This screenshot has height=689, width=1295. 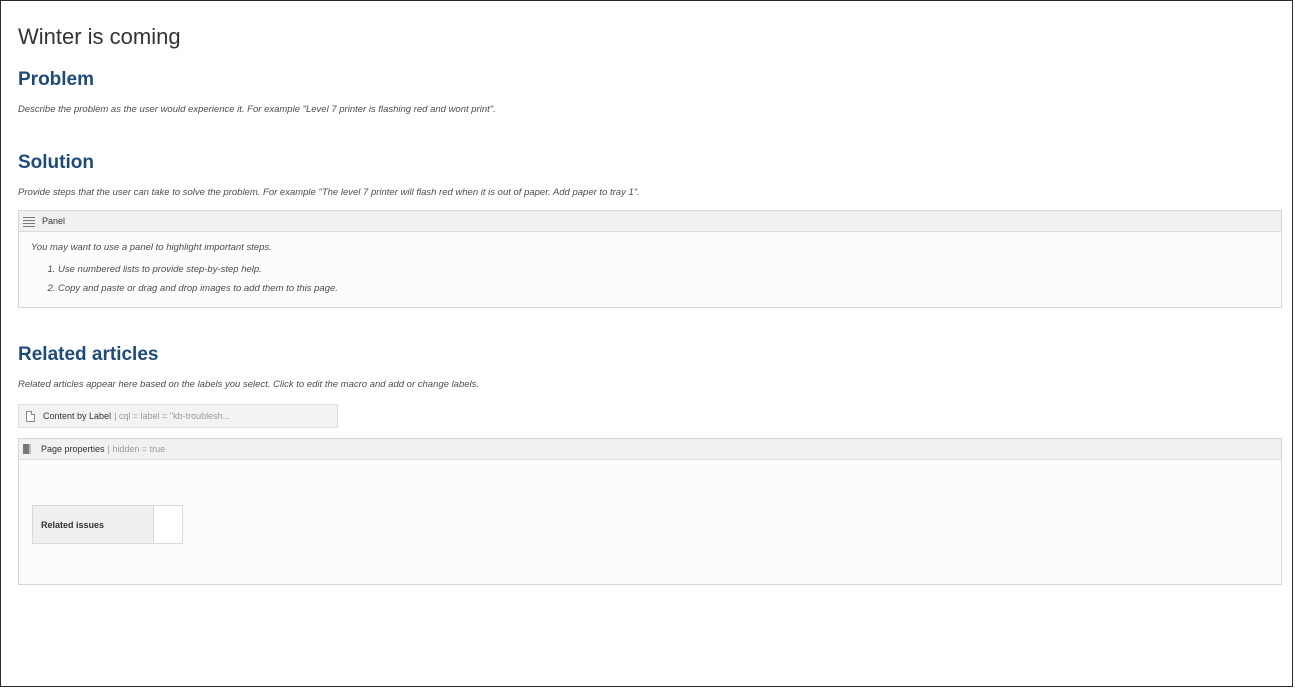 What do you see at coordinates (650, 37) in the screenshot?
I see `page-title: Winter is coming` at bounding box center [650, 37].